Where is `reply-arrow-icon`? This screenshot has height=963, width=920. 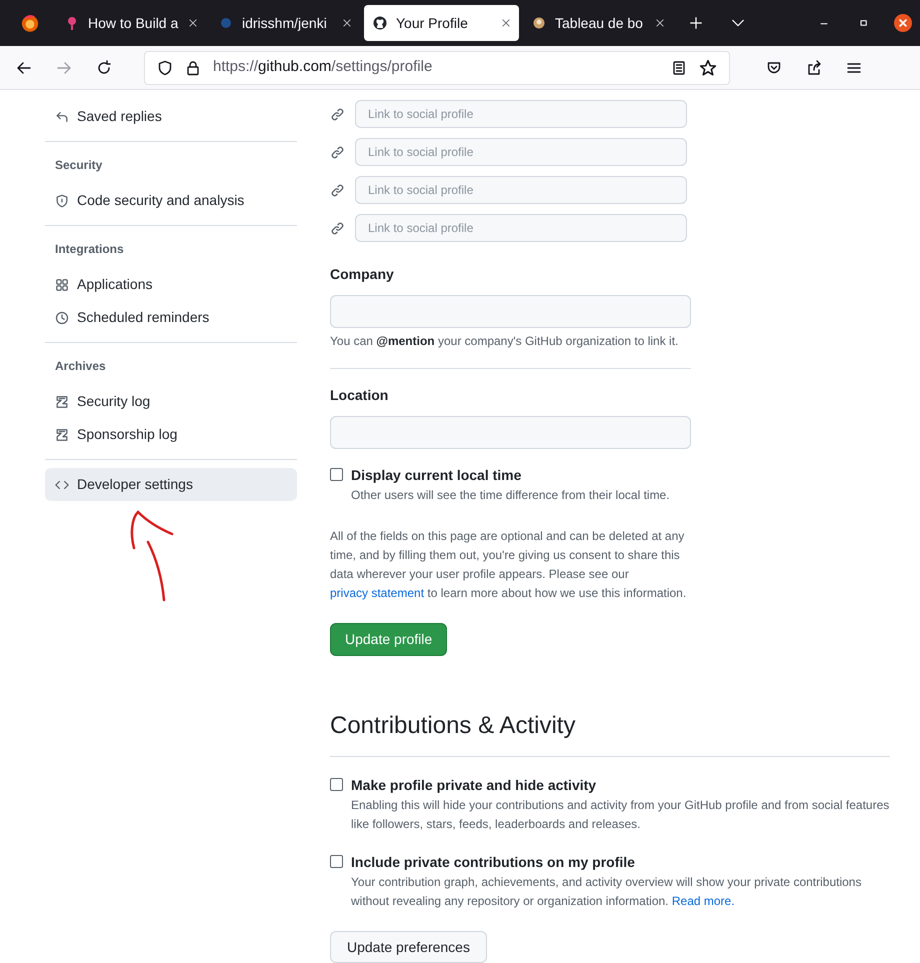
reply-arrow-icon is located at coordinates (62, 117).